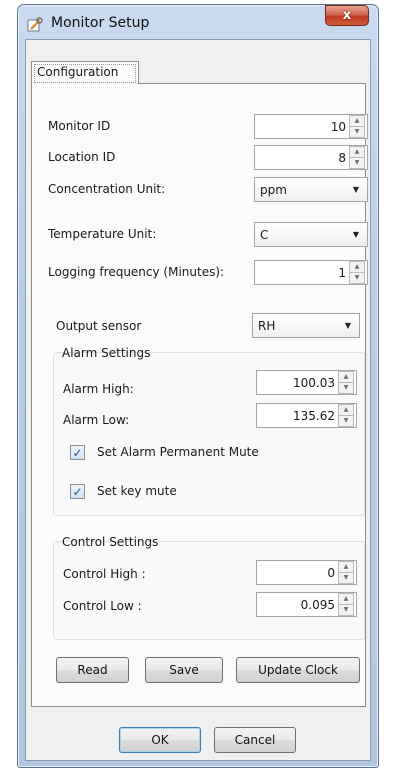 Image resolution: width=396 pixels, height=770 pixels. I want to click on wrench-icon, so click(35, 25).